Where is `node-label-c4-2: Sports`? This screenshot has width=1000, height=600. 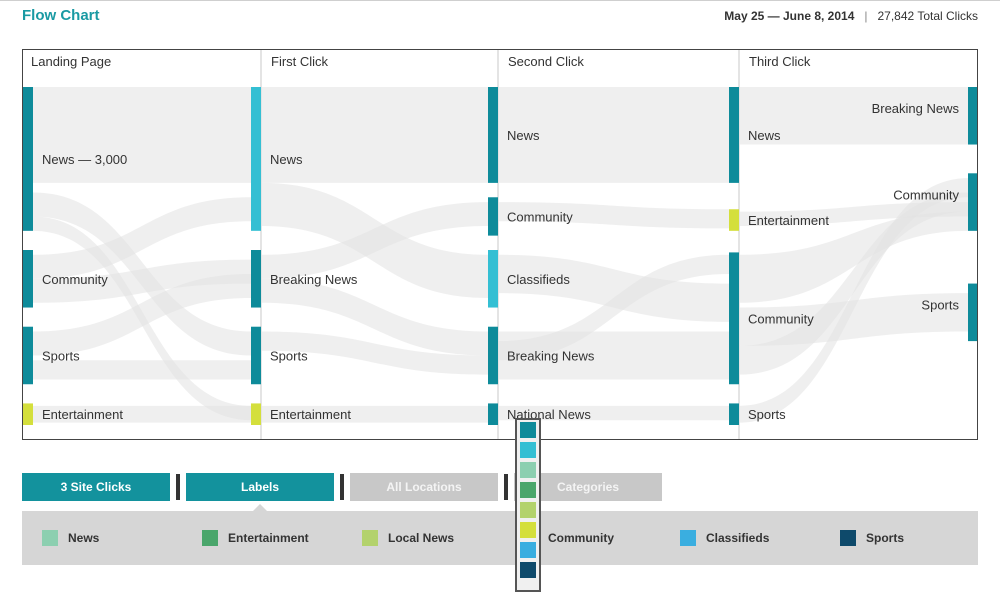
node-label-c4-2: Sports is located at coordinates (940, 305).